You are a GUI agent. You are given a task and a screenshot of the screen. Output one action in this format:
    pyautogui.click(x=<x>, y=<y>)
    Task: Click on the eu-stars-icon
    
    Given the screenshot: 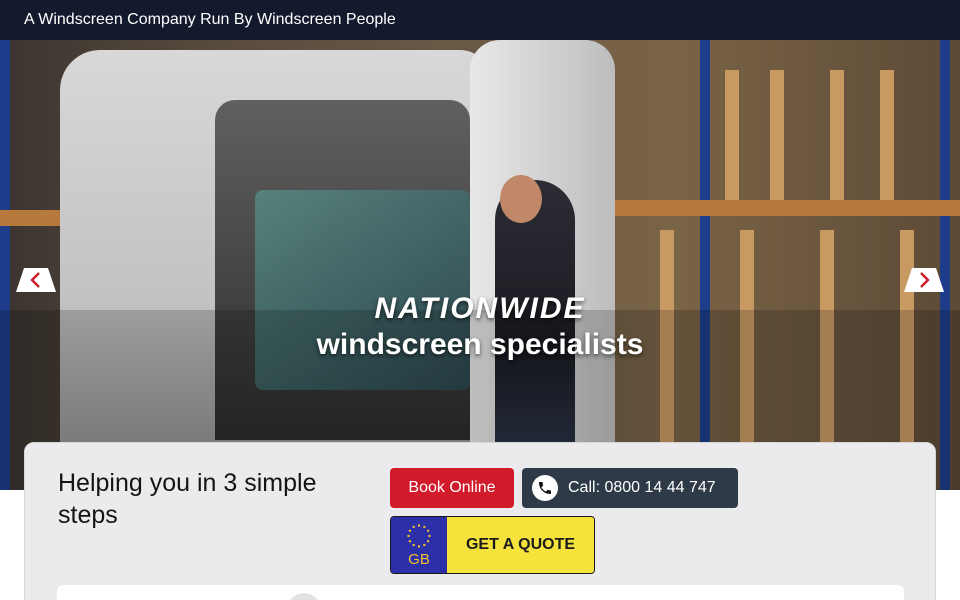 What is the action you would take?
    pyautogui.click(x=419, y=535)
    